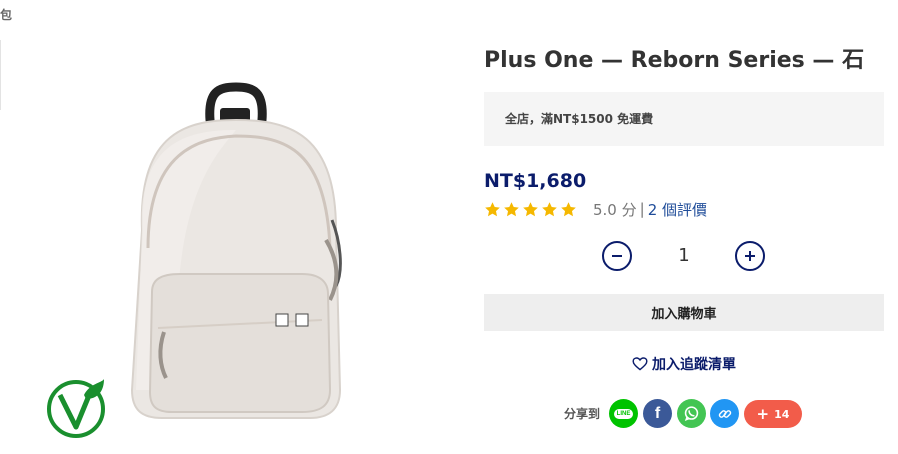 The height and width of the screenshot is (454, 898). I want to click on line-icon: LINE, so click(623, 413).